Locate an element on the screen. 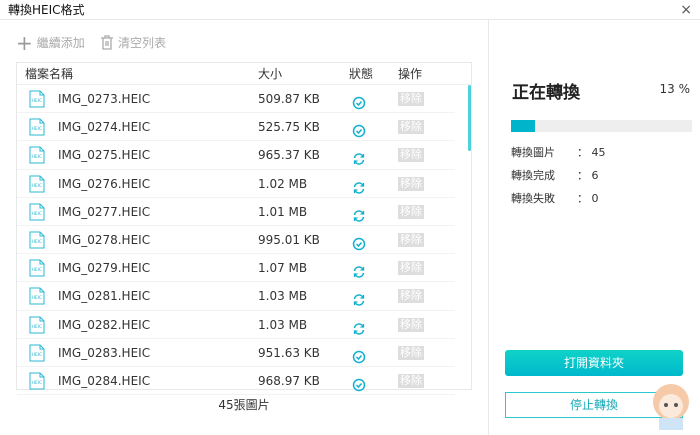  table-row: HEIC IMG_0284.HEIC 968.97 KB 移除 is located at coordinates (236, 381).